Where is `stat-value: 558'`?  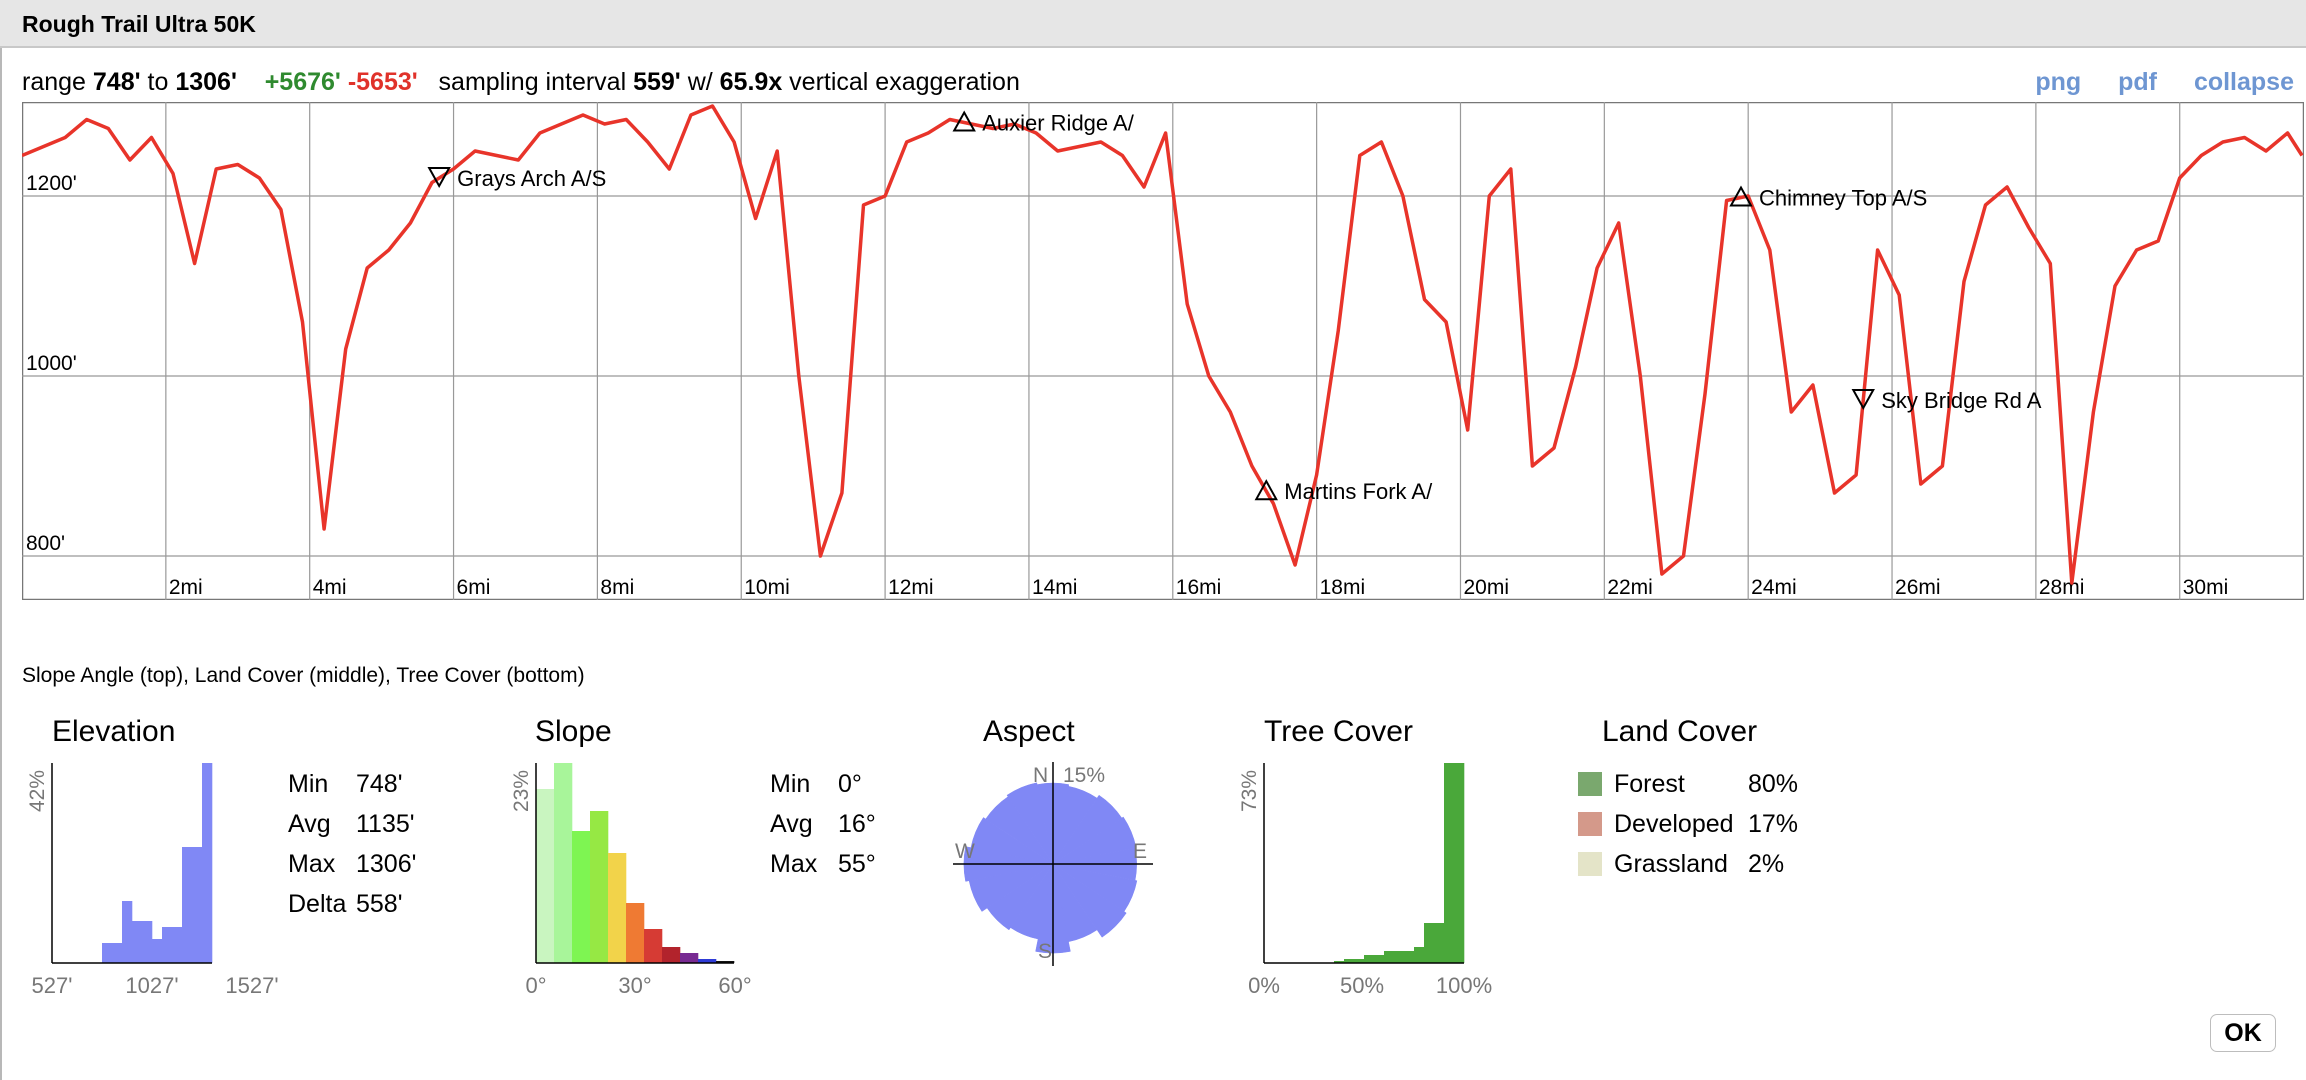
stat-value: 558' is located at coordinates (379, 904).